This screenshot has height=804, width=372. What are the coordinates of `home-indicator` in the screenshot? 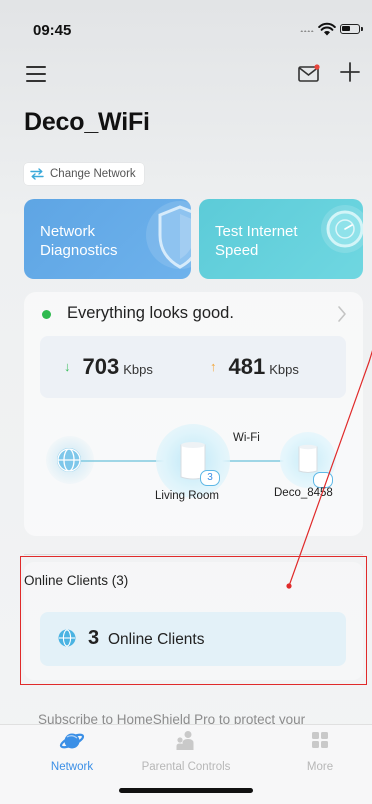 It's located at (186, 790).